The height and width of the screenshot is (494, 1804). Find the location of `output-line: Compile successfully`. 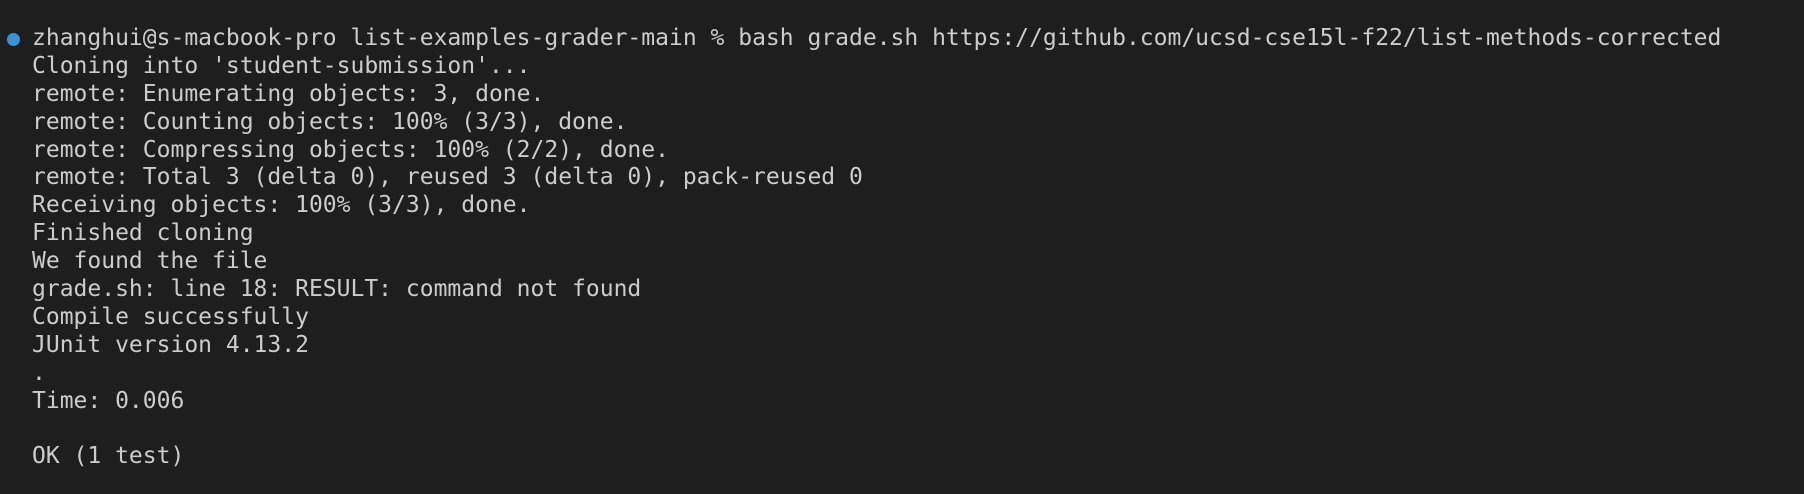

output-line: Compile successfully is located at coordinates (170, 316).